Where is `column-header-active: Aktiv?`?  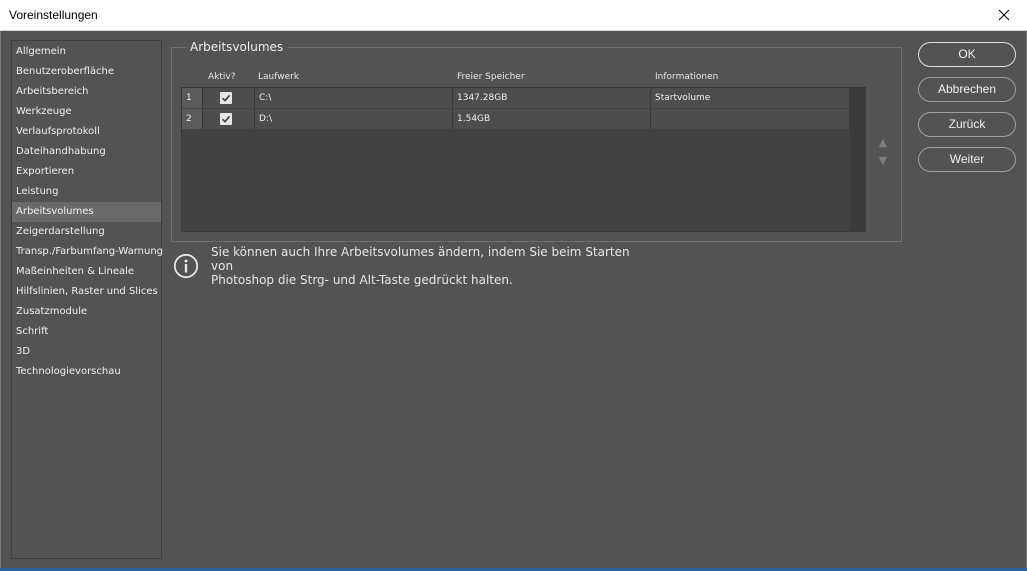 column-header-active: Aktiv? is located at coordinates (222, 77).